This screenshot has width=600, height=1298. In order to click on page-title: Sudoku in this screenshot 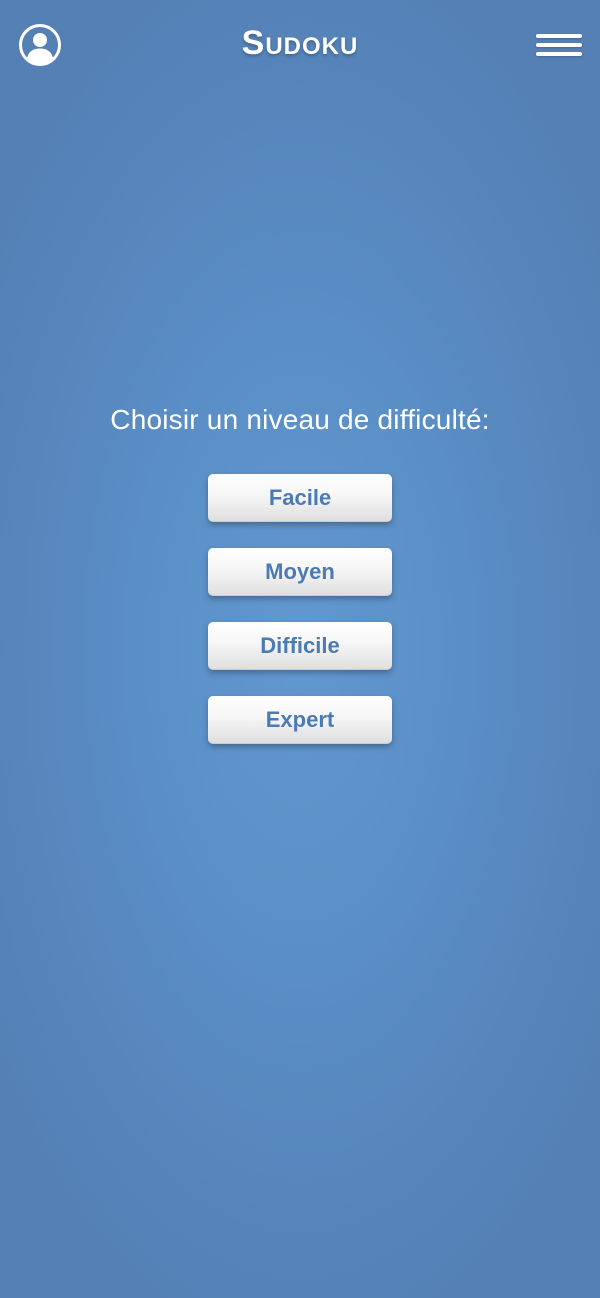, I will do `click(300, 43)`.